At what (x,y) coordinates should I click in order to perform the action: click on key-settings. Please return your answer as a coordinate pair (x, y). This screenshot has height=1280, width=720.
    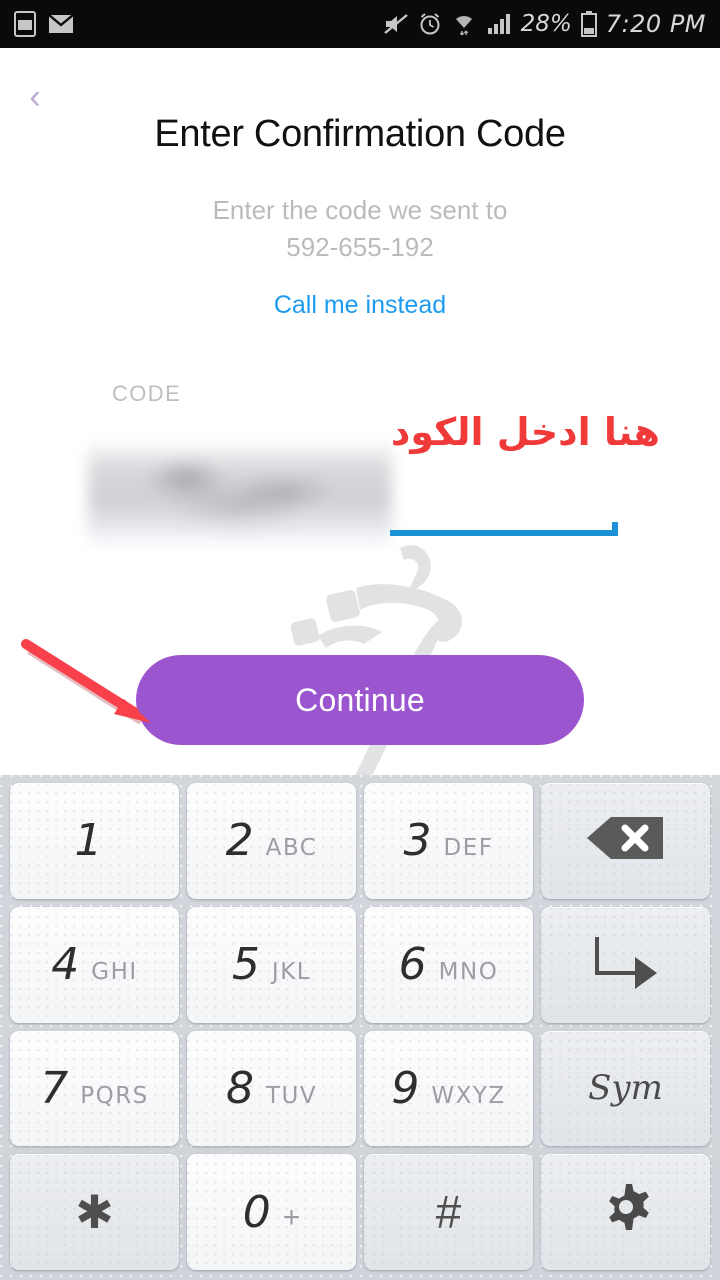
    Looking at the image, I should click on (625, 1212).